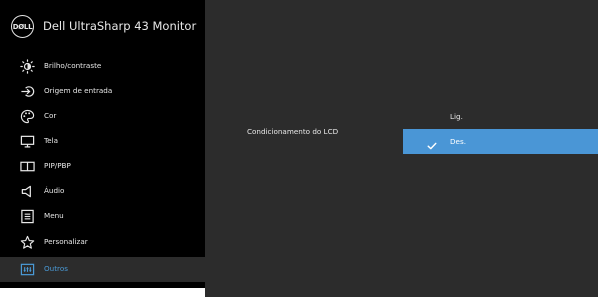 The image size is (598, 297). Describe the element at coordinates (27, 66) in the screenshot. I see `brightness-icon` at that location.